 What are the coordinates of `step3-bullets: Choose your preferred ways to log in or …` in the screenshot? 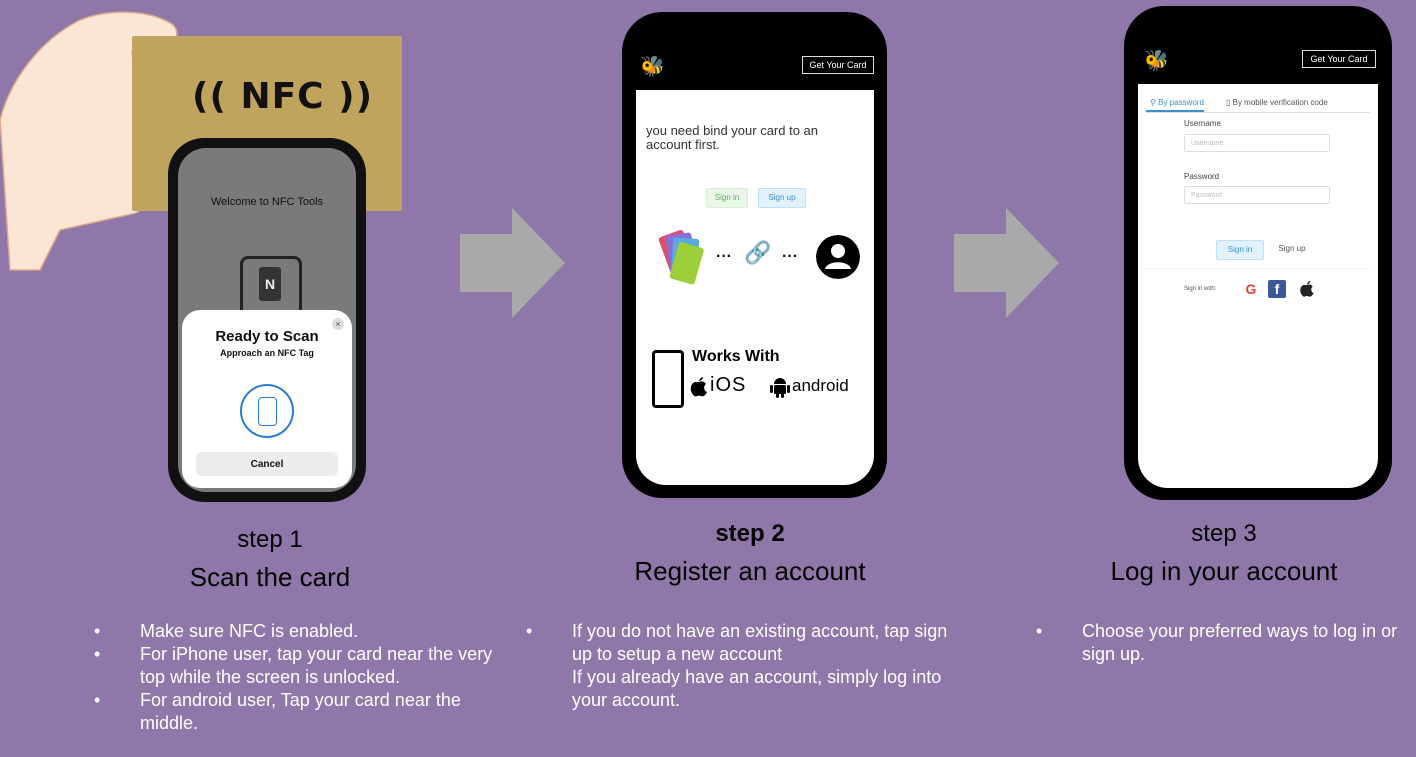 It's located at (1222, 643).